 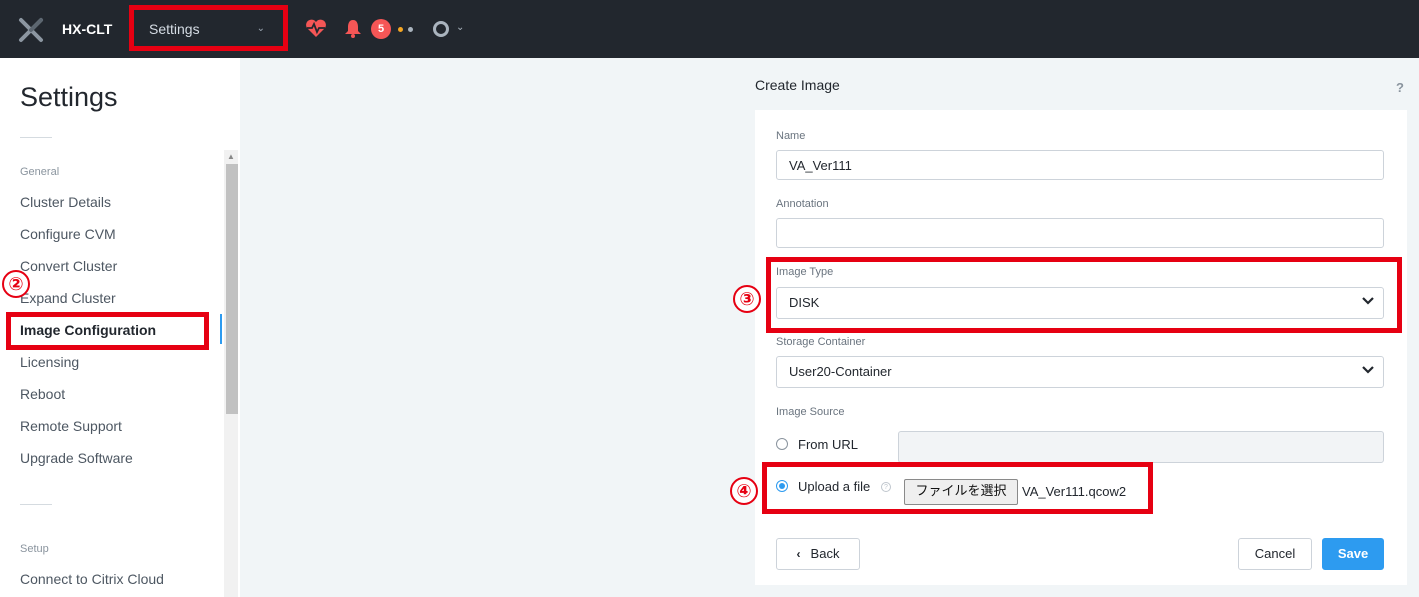 I want to click on chevron-down-icon, so click(x=1368, y=370).